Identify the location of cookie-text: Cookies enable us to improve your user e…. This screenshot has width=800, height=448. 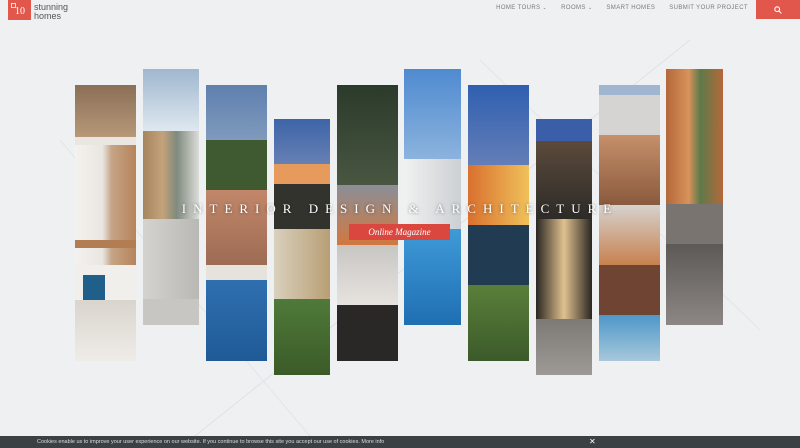
(211, 442).